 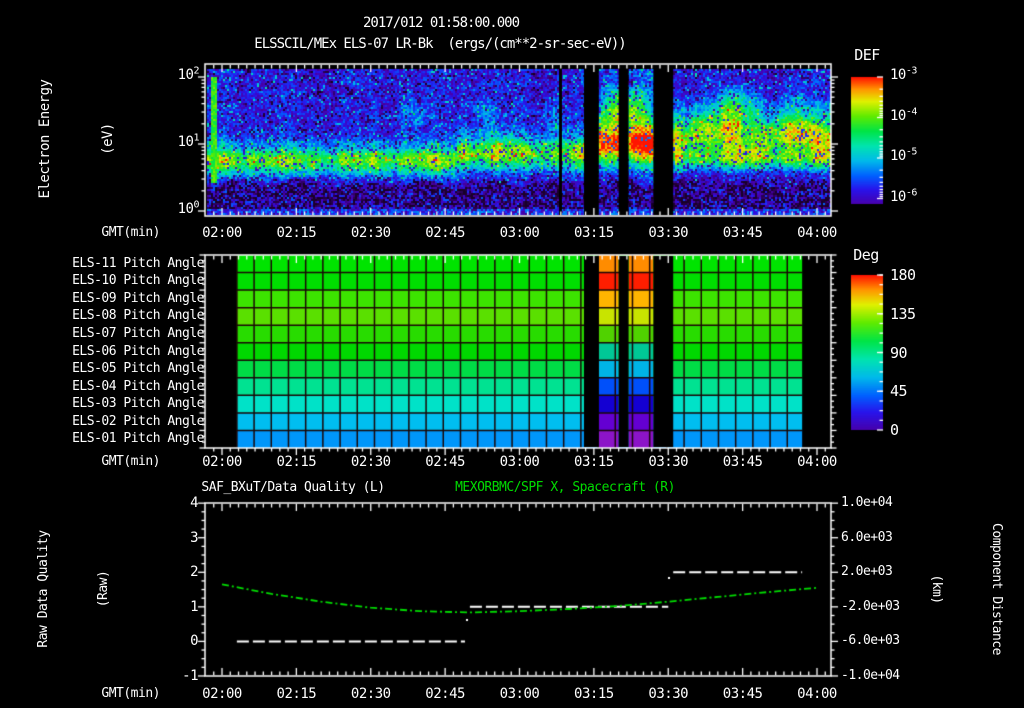 What do you see at coordinates (196, 71) in the screenshot?
I see `panel1-y-tick-0-exp: 2` at bounding box center [196, 71].